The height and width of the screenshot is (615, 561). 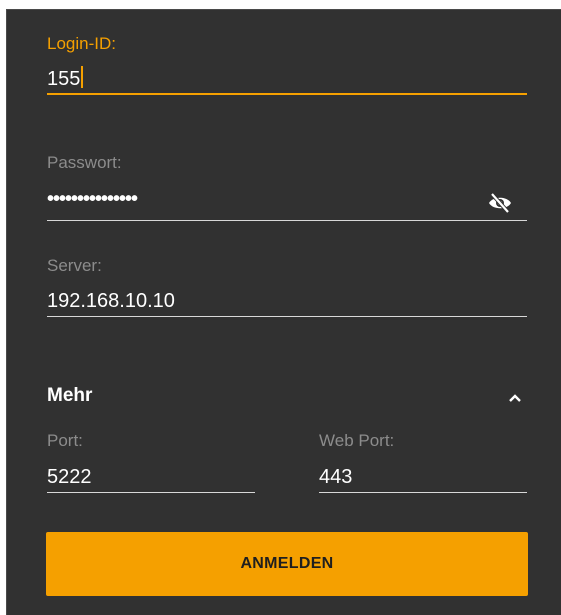 What do you see at coordinates (500, 203) in the screenshot?
I see `eye-off-icon` at bounding box center [500, 203].